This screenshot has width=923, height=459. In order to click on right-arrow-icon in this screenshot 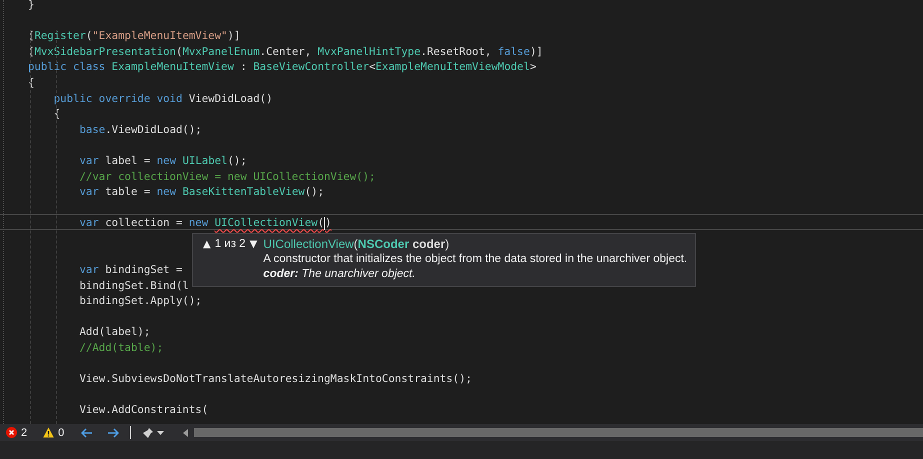, I will do `click(113, 433)`.